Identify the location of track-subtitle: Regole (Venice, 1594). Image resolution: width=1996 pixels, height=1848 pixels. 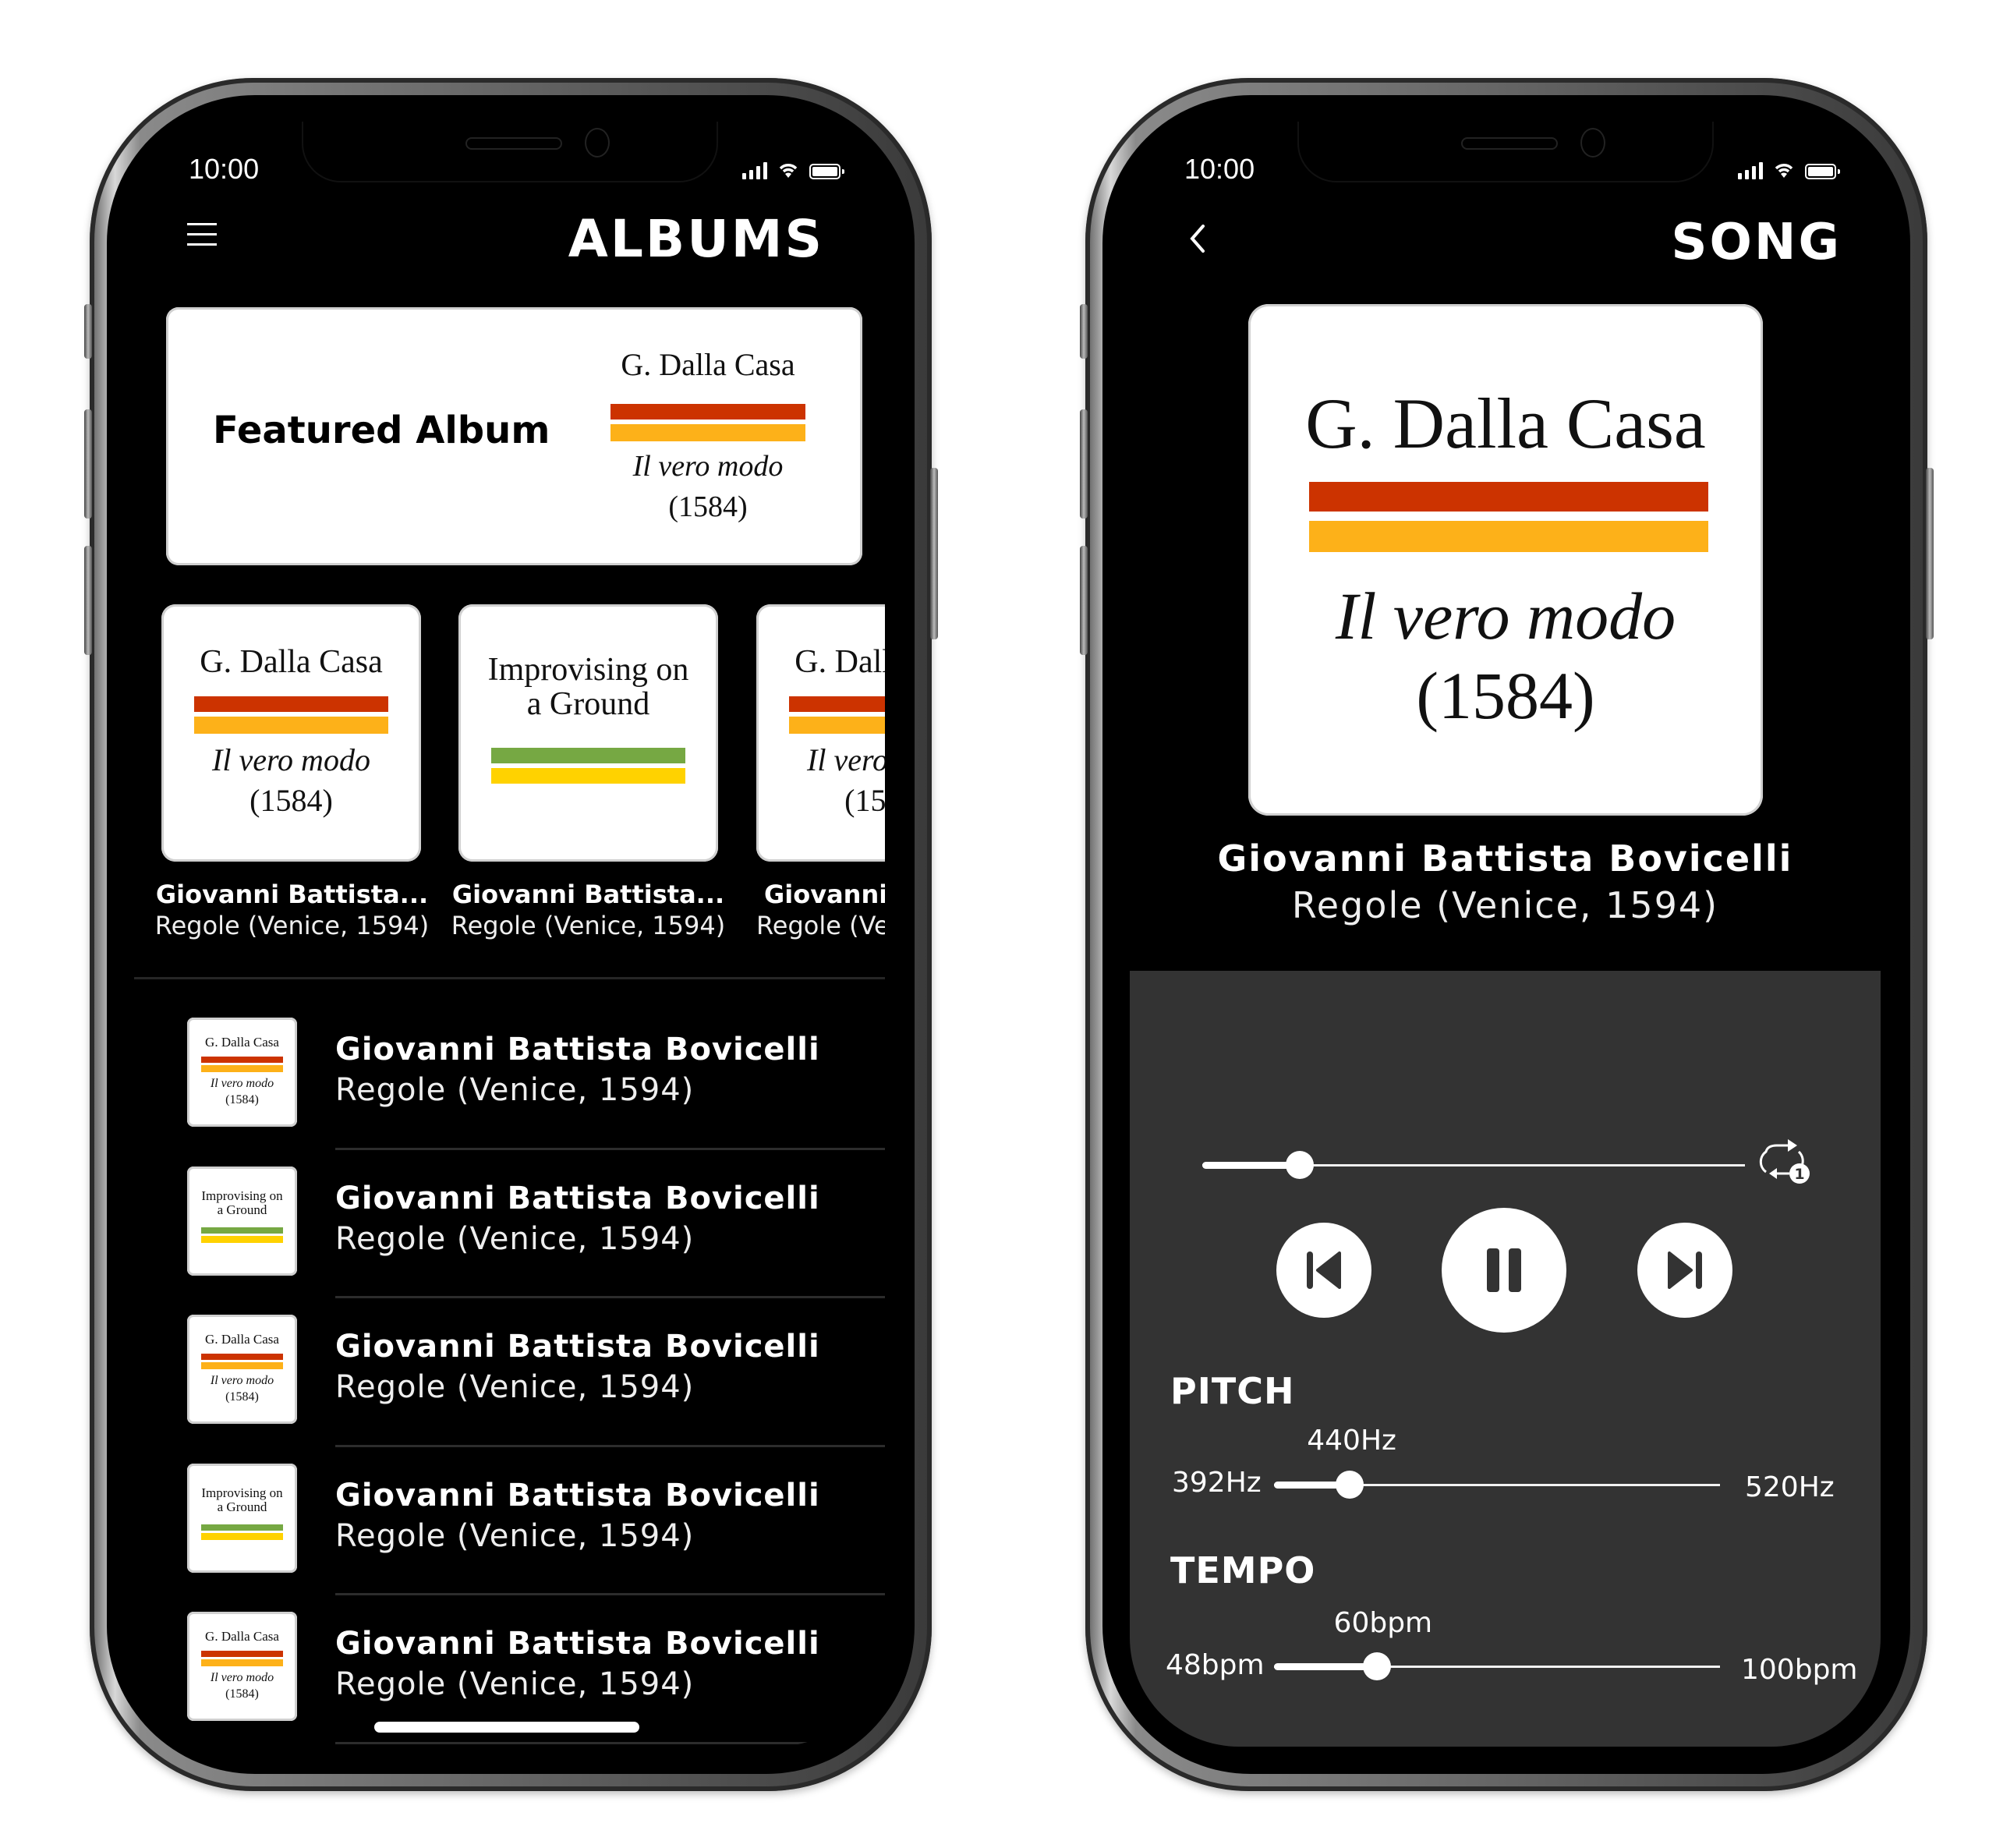
(1505, 905).